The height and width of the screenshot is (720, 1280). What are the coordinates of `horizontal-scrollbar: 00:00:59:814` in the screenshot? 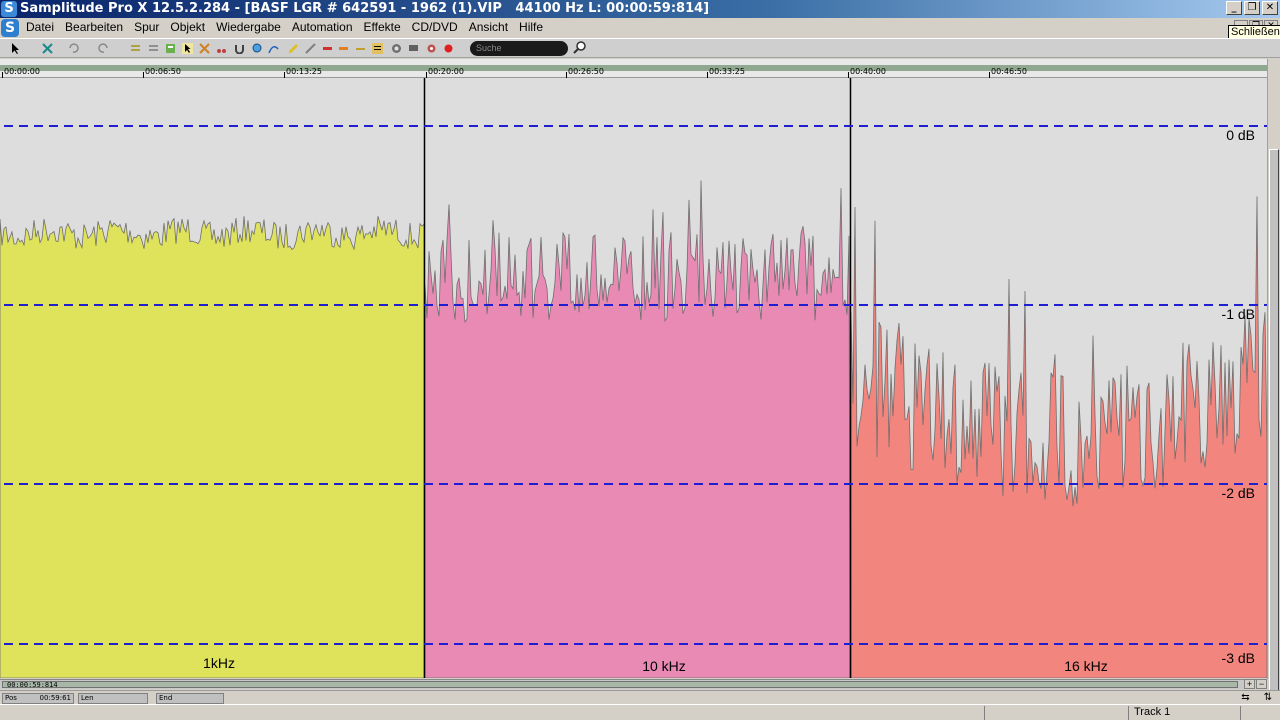 It's located at (633, 684).